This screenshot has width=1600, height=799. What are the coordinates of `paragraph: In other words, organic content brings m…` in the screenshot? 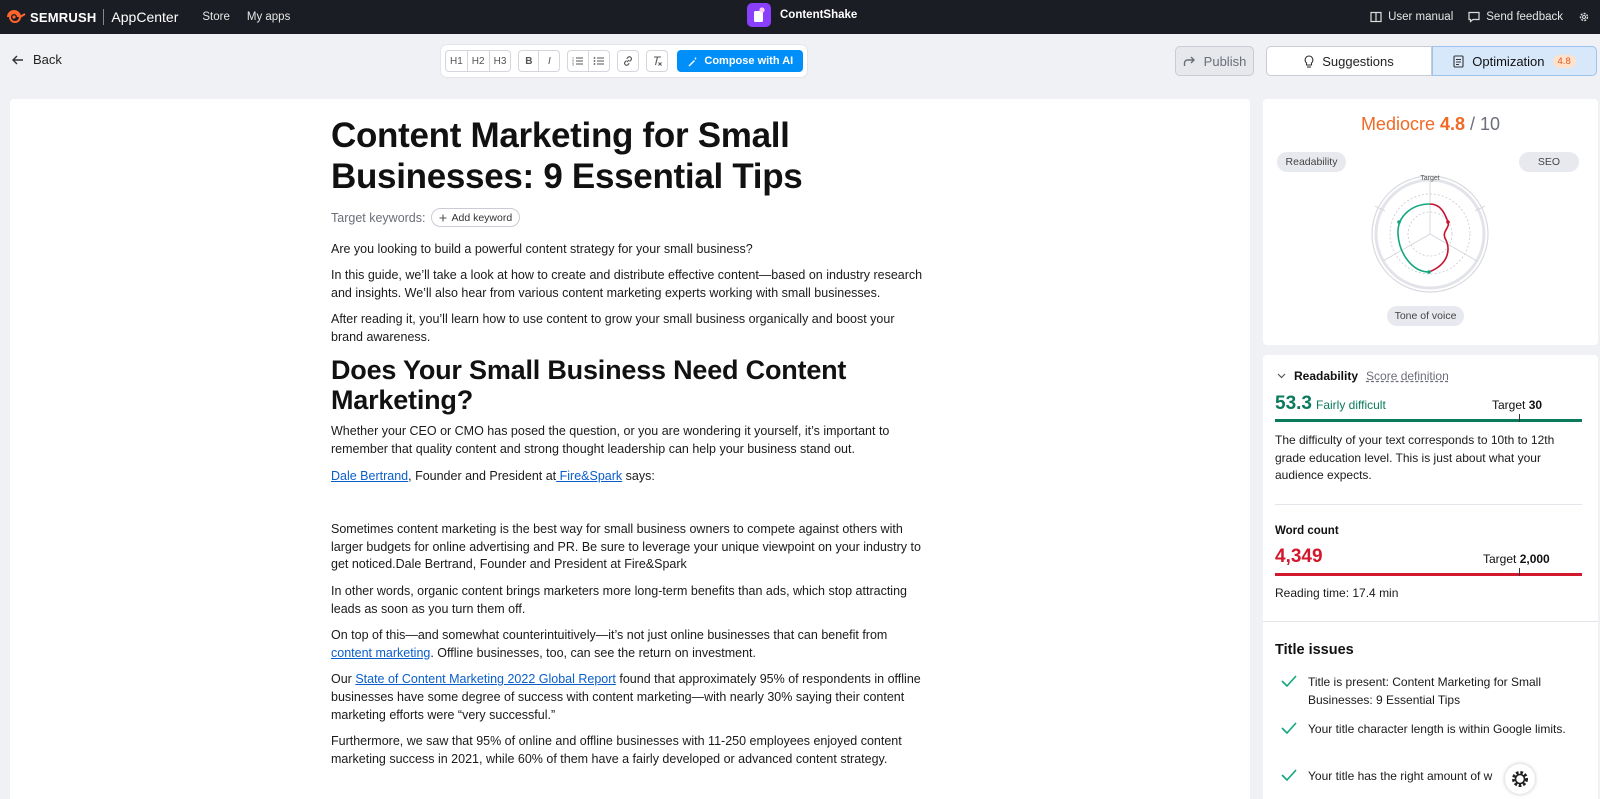 It's located at (627, 601).